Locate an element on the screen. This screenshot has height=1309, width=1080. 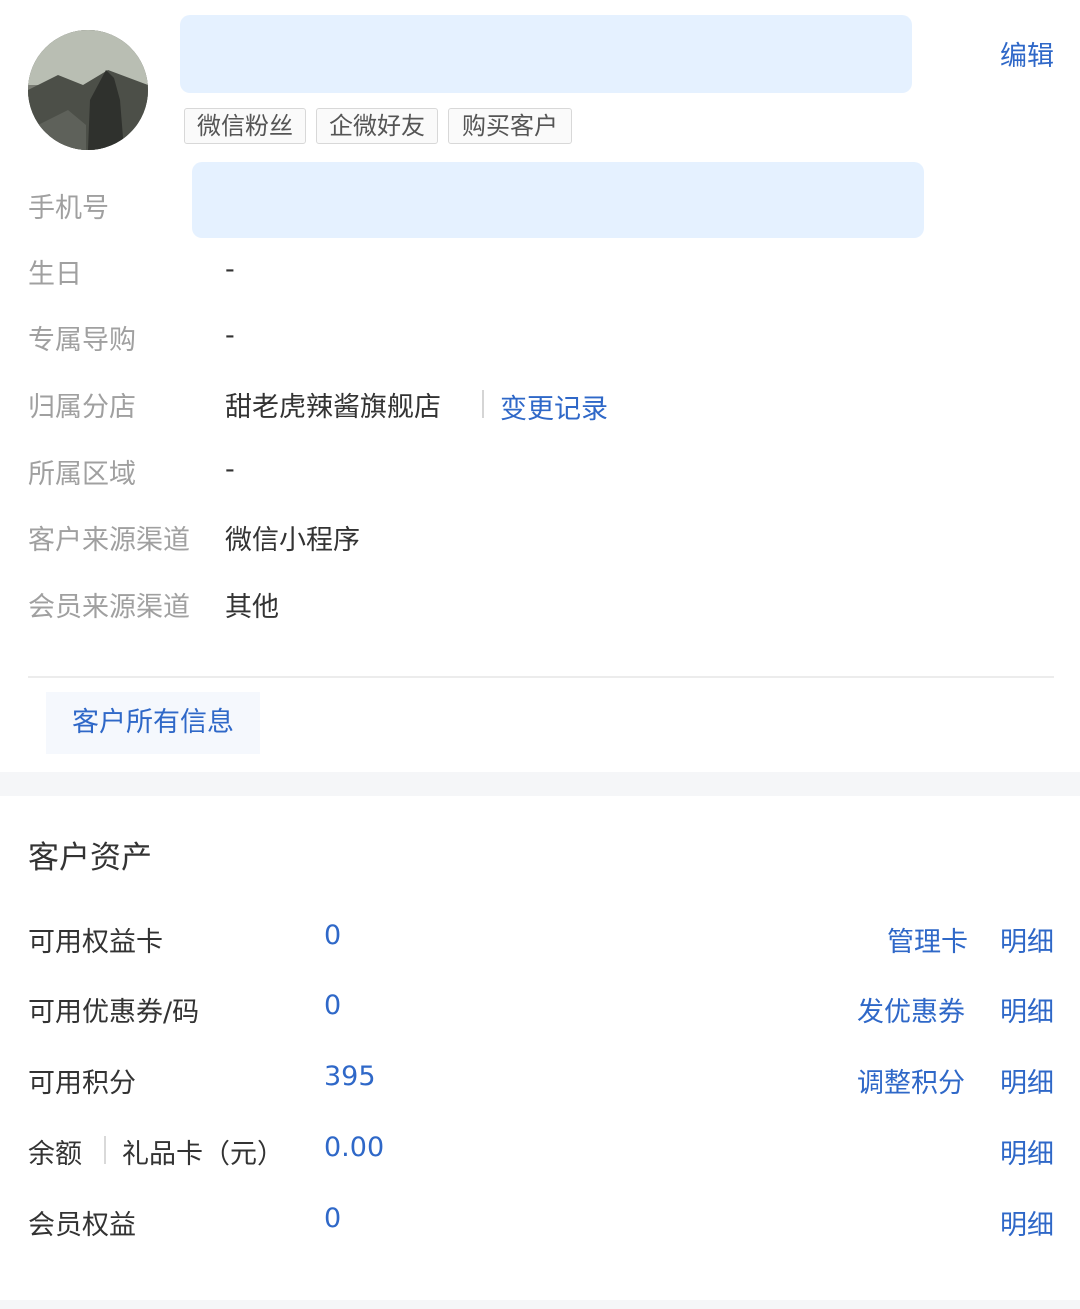
divider is located at coordinates (541, 677).